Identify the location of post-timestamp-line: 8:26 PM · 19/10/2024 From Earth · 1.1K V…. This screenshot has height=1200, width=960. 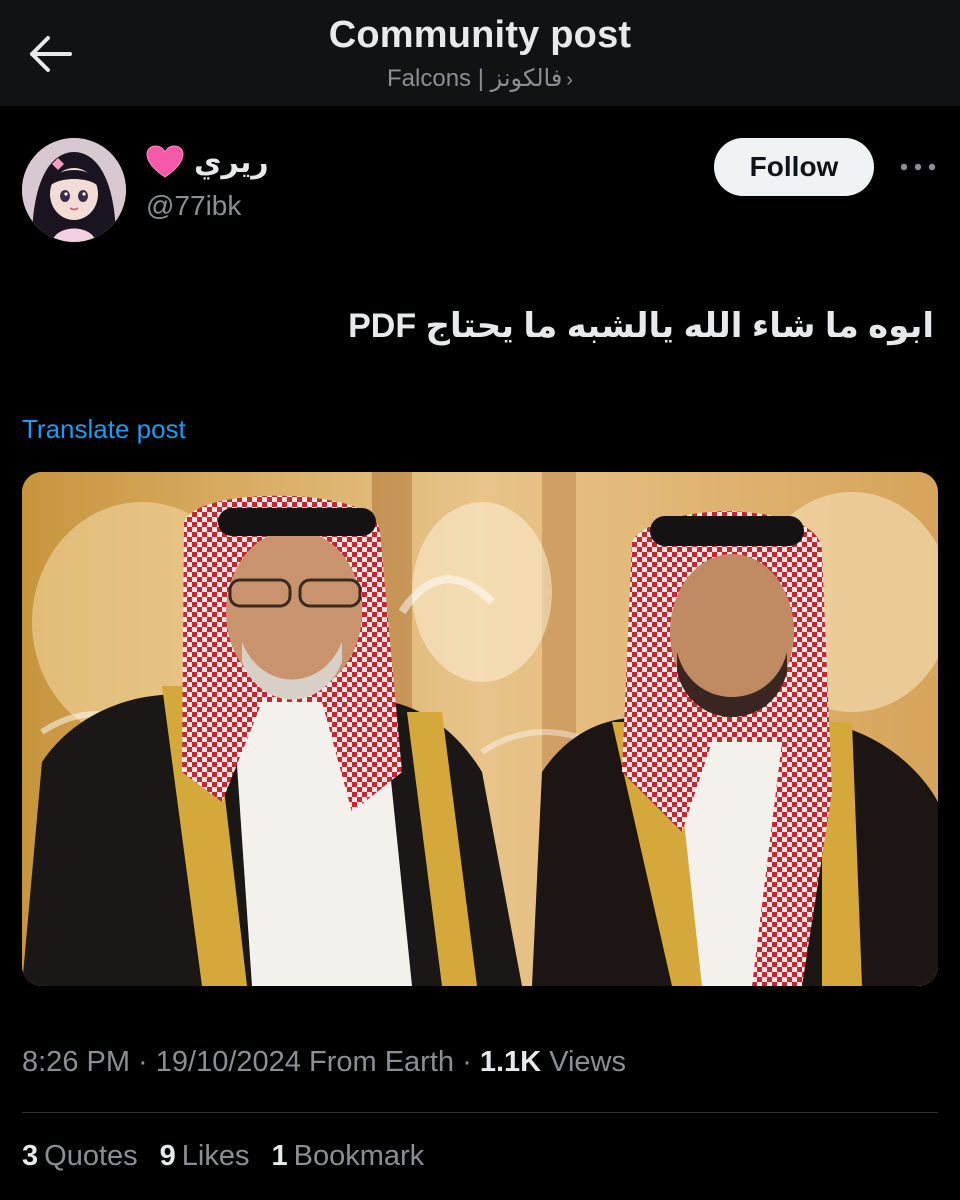
(324, 1062).